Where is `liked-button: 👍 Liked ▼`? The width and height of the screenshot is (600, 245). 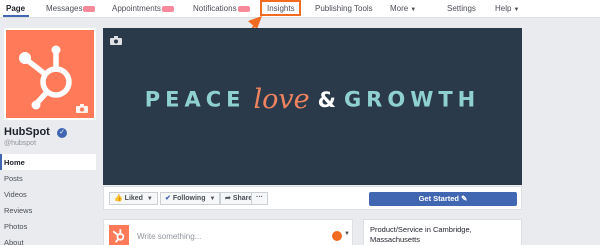
liked-button: 👍 Liked ▼ is located at coordinates (133, 198).